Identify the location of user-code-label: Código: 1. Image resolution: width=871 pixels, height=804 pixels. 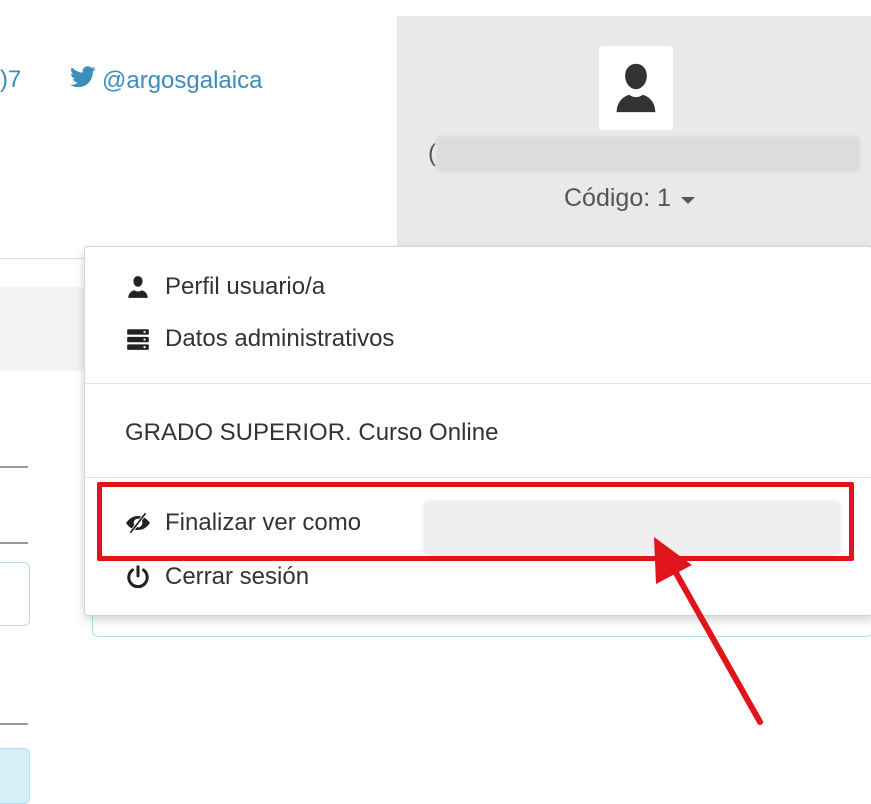
(618, 198).